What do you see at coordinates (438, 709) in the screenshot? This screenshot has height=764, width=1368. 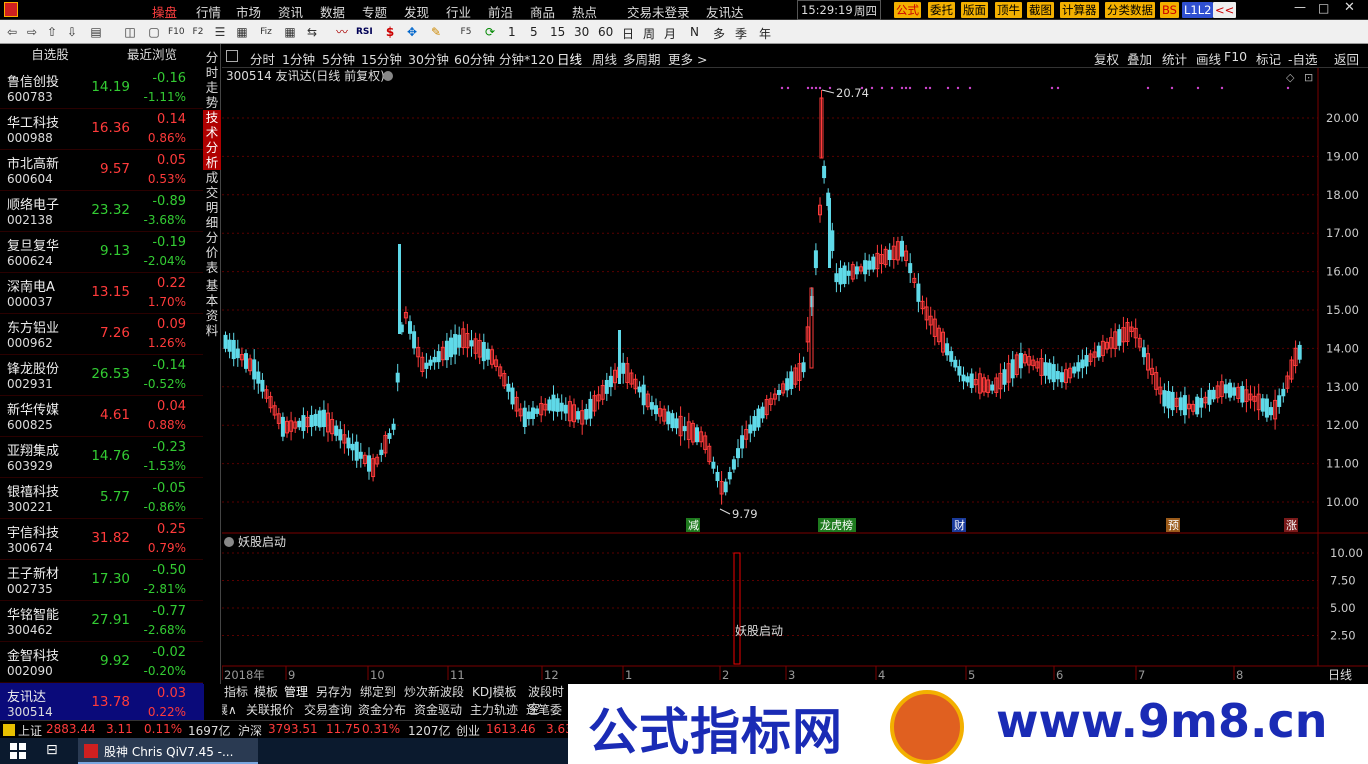 I see `bottom-subtab-4: 资金驱动` at bounding box center [438, 709].